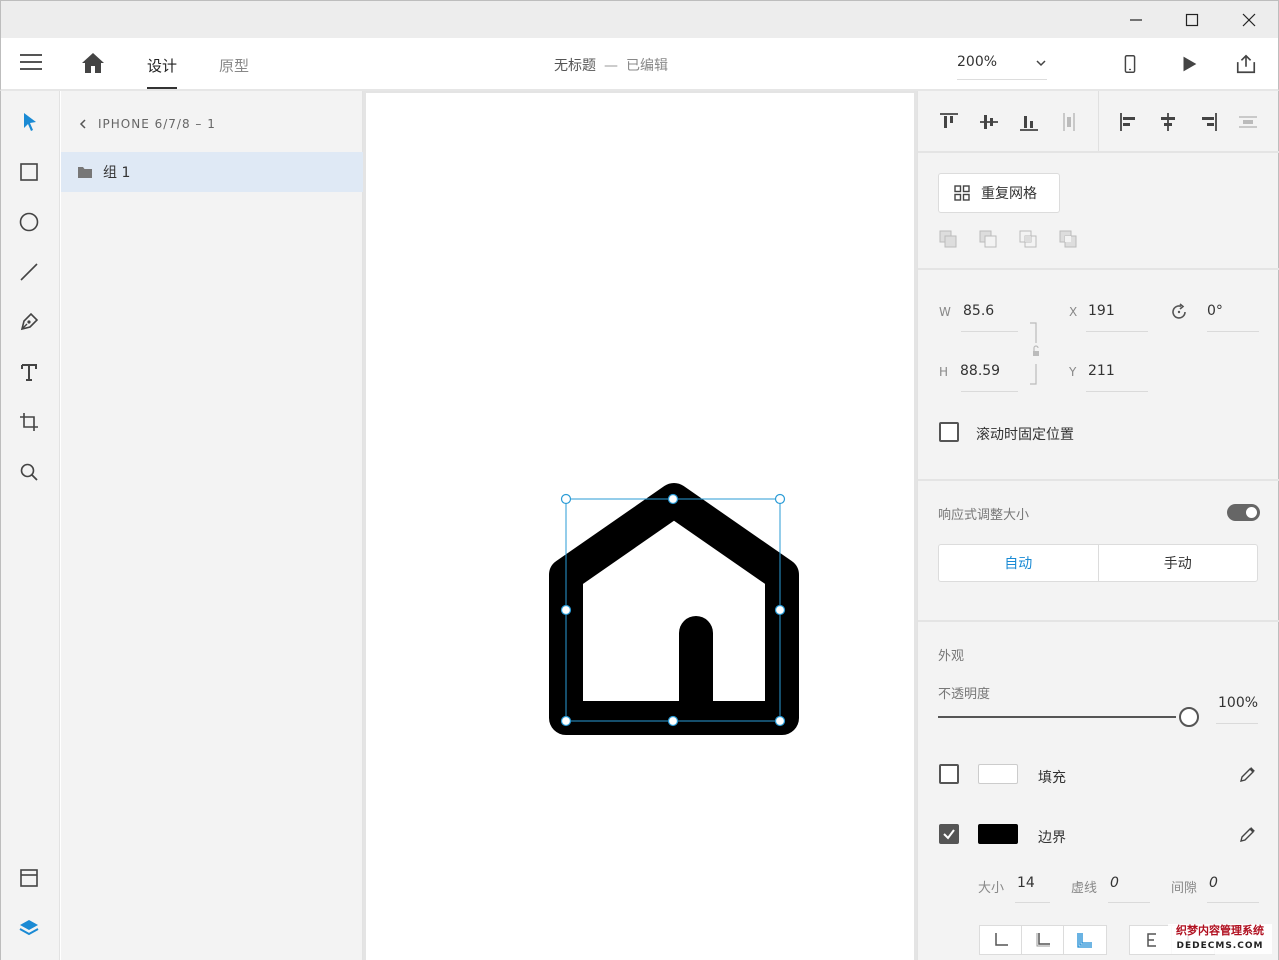  Describe the element at coordinates (991, 888) in the screenshot. I see `stroke-size-label: 大小` at that location.